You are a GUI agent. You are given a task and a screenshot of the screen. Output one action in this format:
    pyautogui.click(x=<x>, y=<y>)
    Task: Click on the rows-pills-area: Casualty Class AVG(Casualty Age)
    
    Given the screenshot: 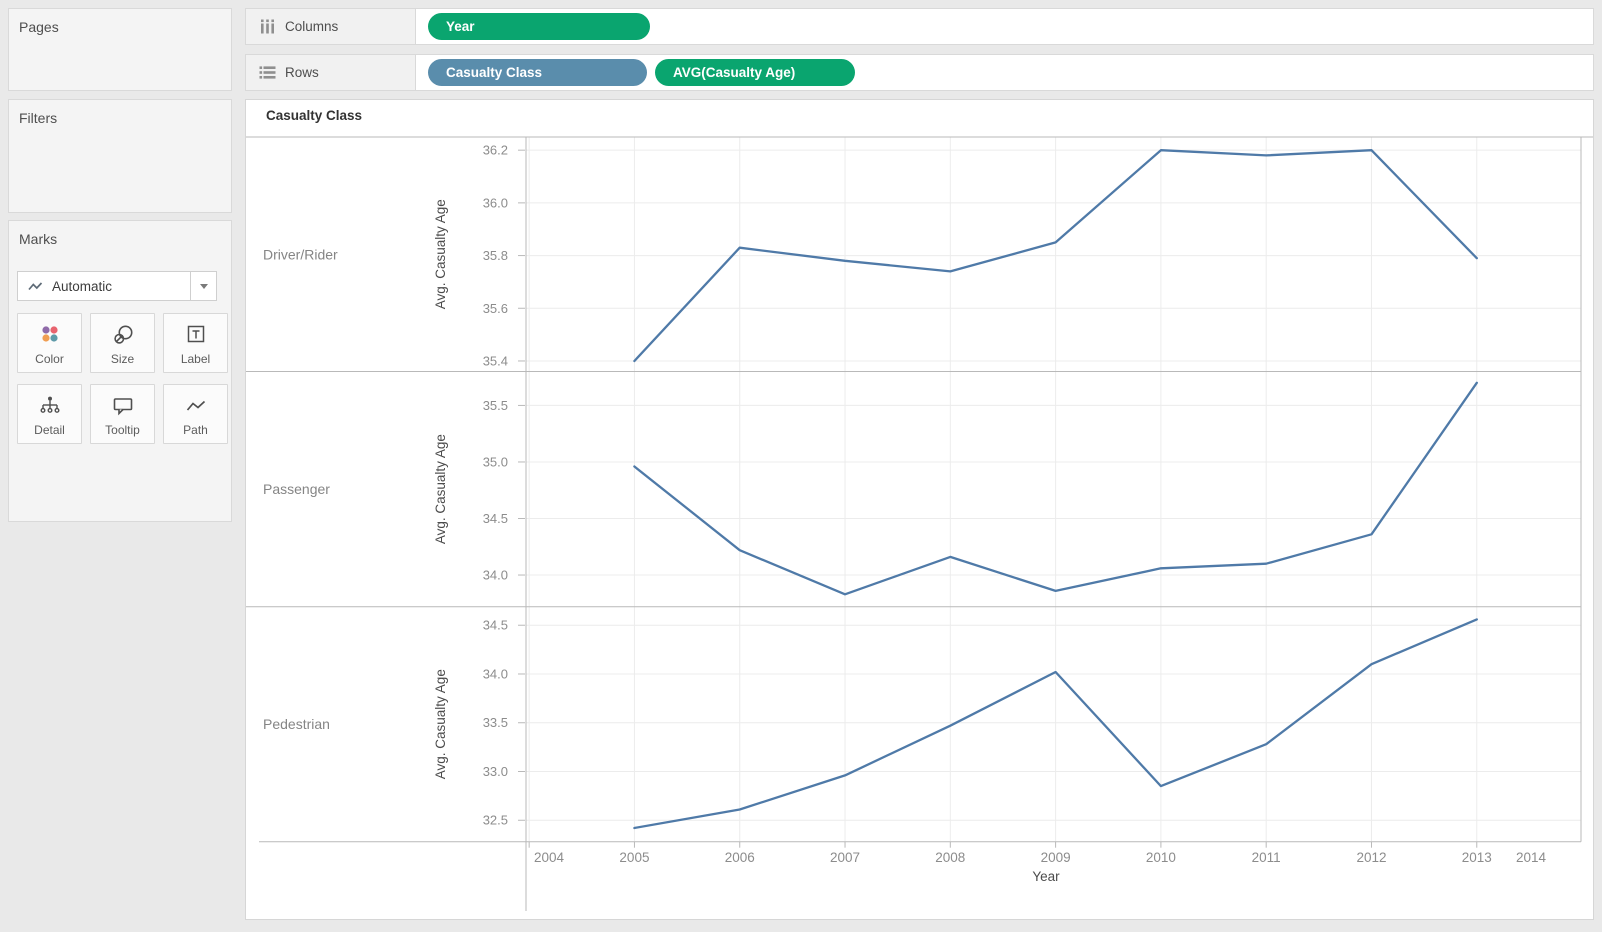 What is the action you would take?
    pyautogui.click(x=635, y=72)
    